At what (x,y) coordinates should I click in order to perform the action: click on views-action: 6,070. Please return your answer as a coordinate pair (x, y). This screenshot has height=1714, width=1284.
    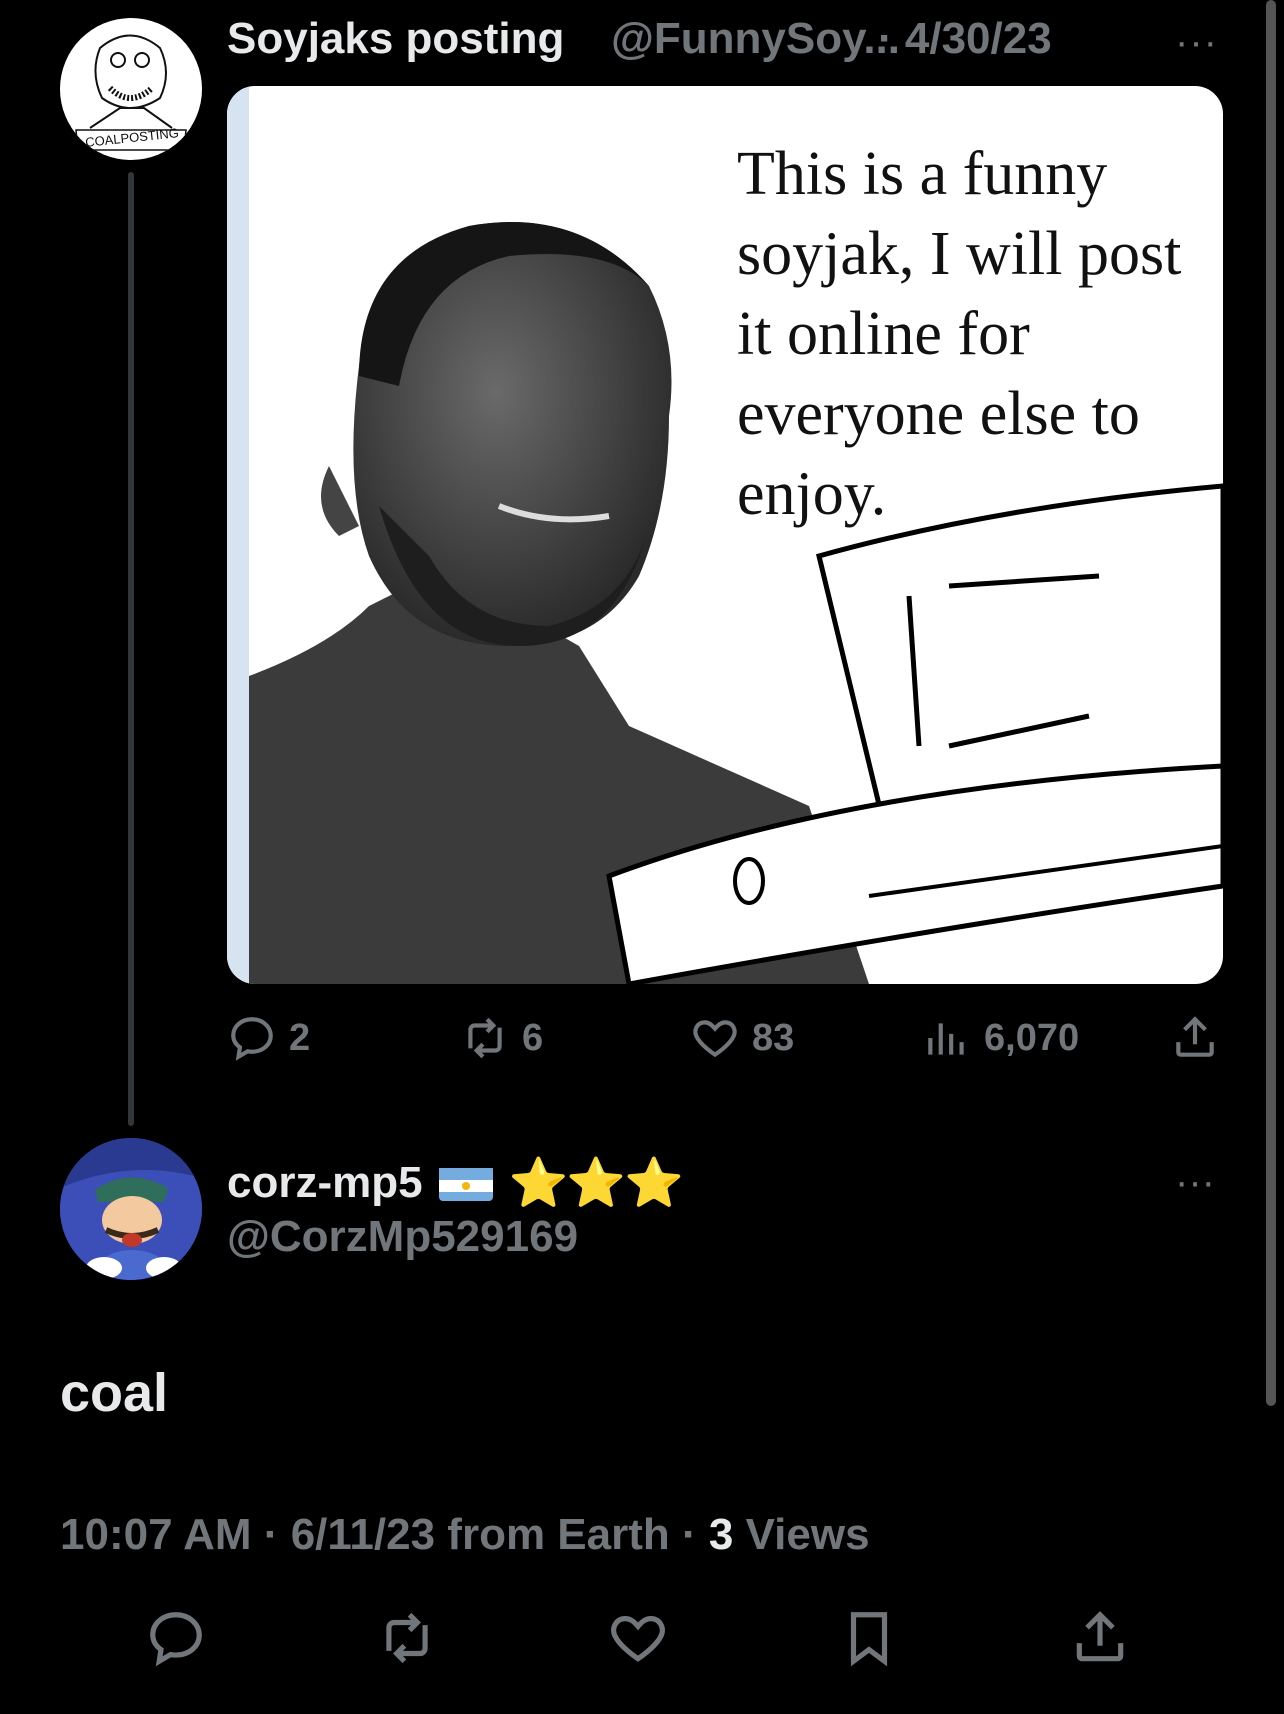
    Looking at the image, I should click on (1000, 1038).